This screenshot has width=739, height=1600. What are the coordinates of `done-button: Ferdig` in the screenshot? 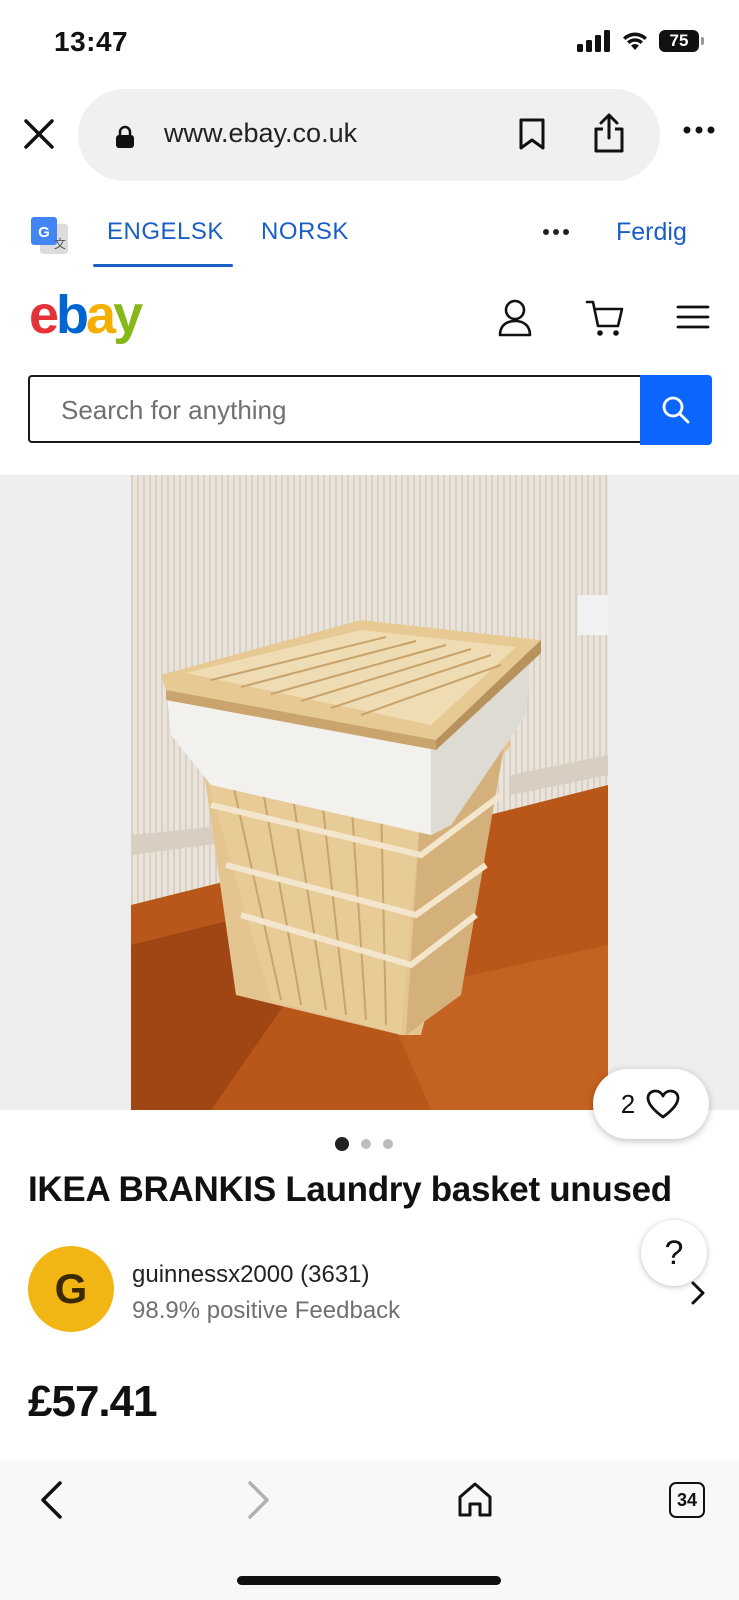 It's located at (651, 232).